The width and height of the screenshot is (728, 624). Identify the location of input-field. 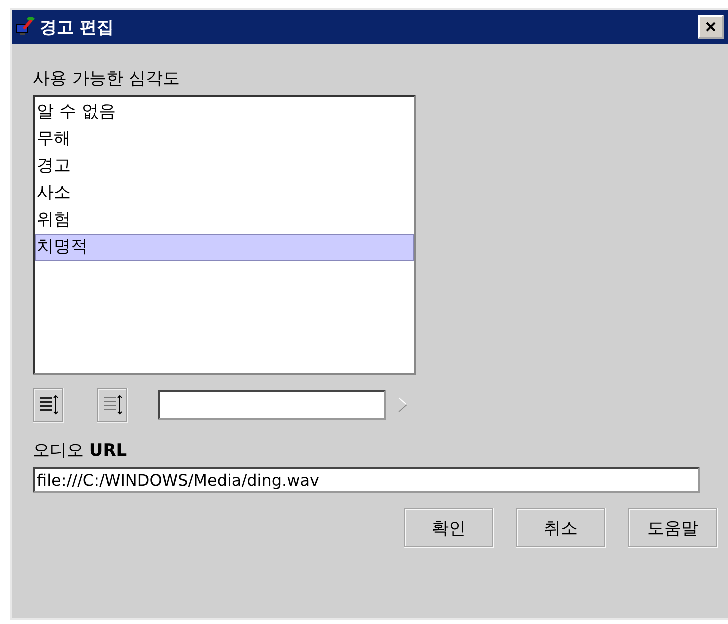
(272, 405).